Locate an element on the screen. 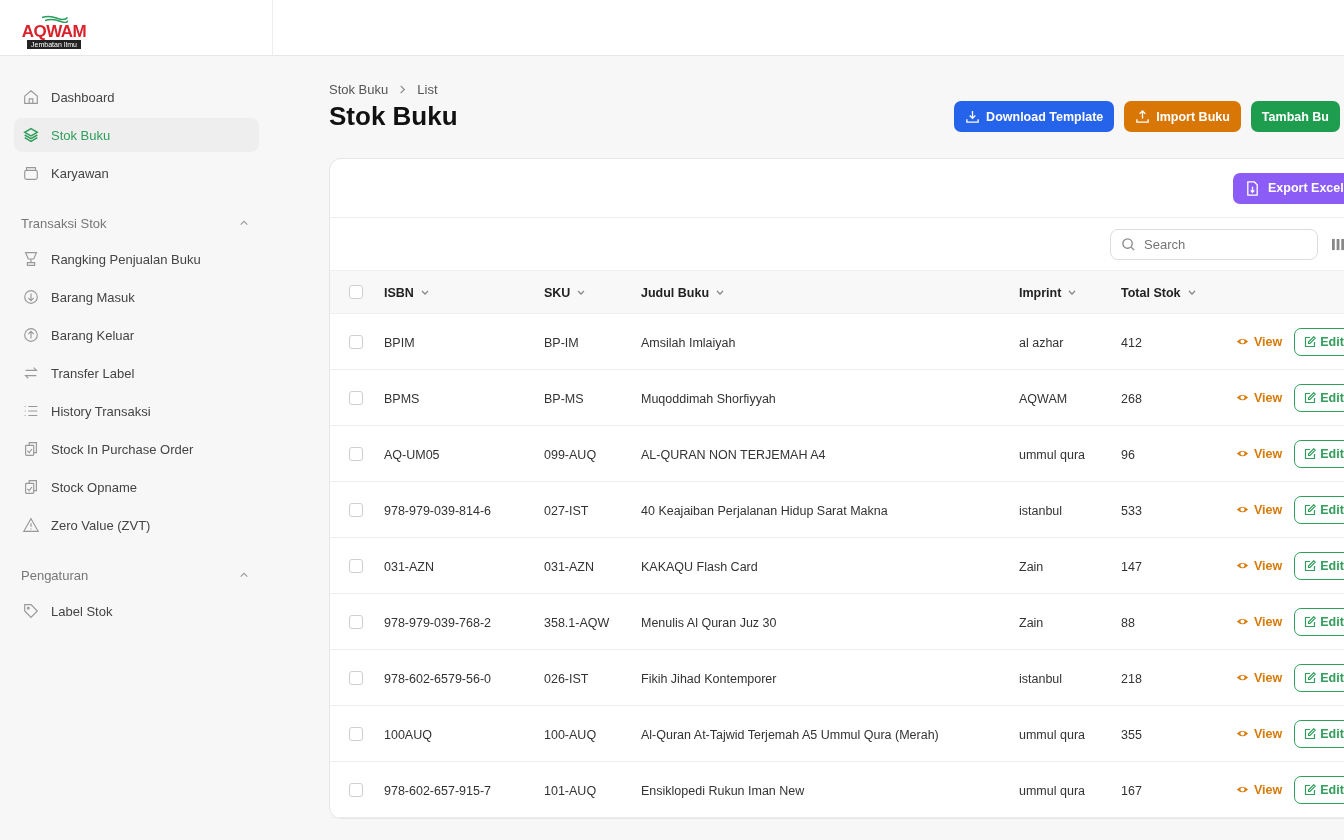 This screenshot has width=1344, height=840. table-cell: 412 is located at coordinates (1131, 342).